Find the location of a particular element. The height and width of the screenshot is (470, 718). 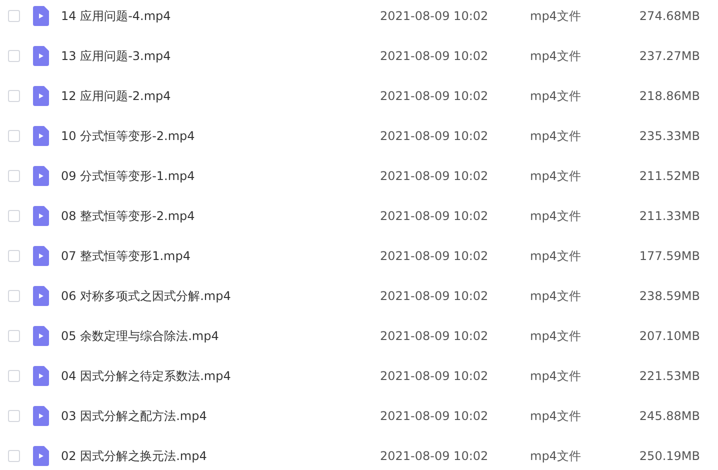

file-name: 12 应用问题-2.mp4 is located at coordinates (220, 96).